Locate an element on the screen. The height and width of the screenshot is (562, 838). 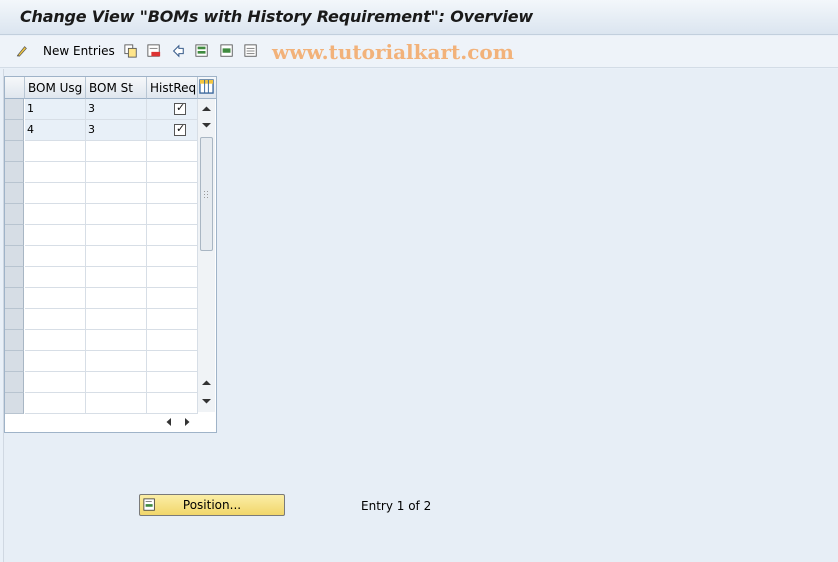
horizontal-scrollbar is located at coordinates (172, 422).